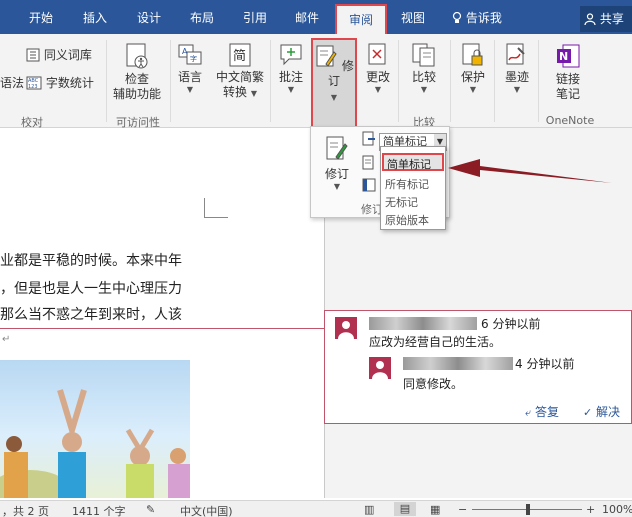  Describe the element at coordinates (59, 55) in the screenshot. I see `thesaurus-button: 同义词库` at that location.